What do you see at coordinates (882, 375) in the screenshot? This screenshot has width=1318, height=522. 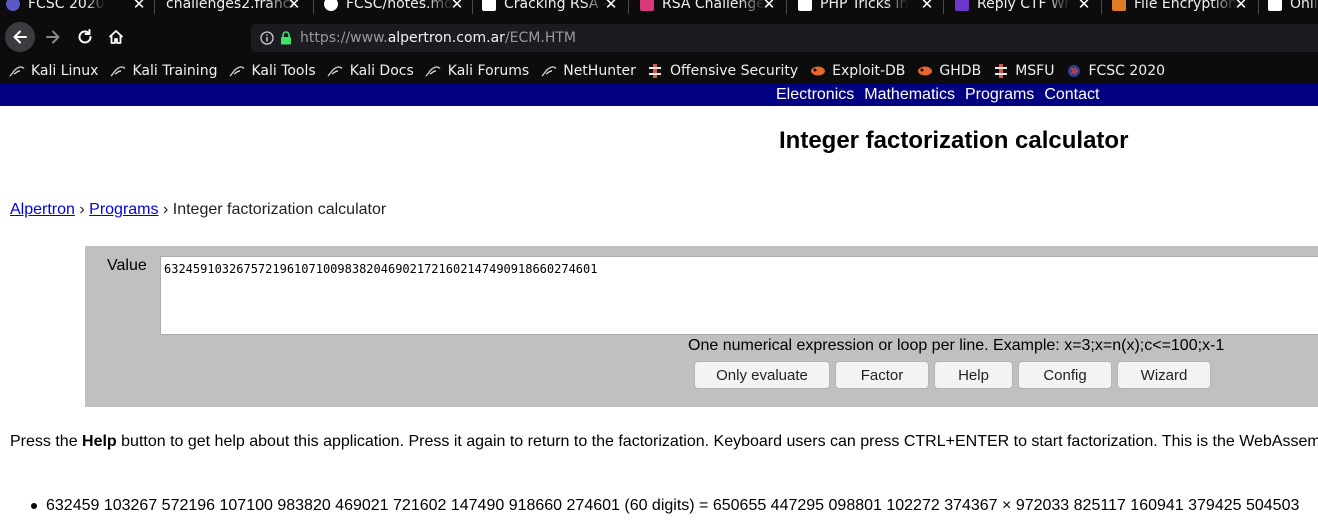 I see `factor-button: Factor` at bounding box center [882, 375].